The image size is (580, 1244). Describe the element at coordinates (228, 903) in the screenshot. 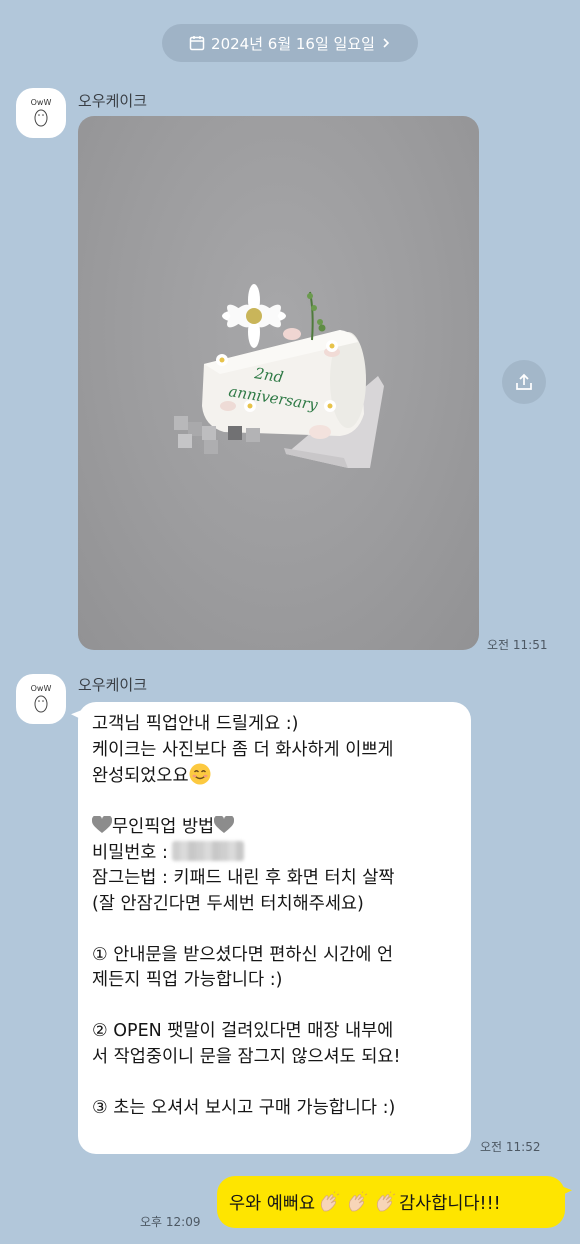

I see `message-line: (잘 안잠긴다면 두세번 터치해주세요)` at that location.